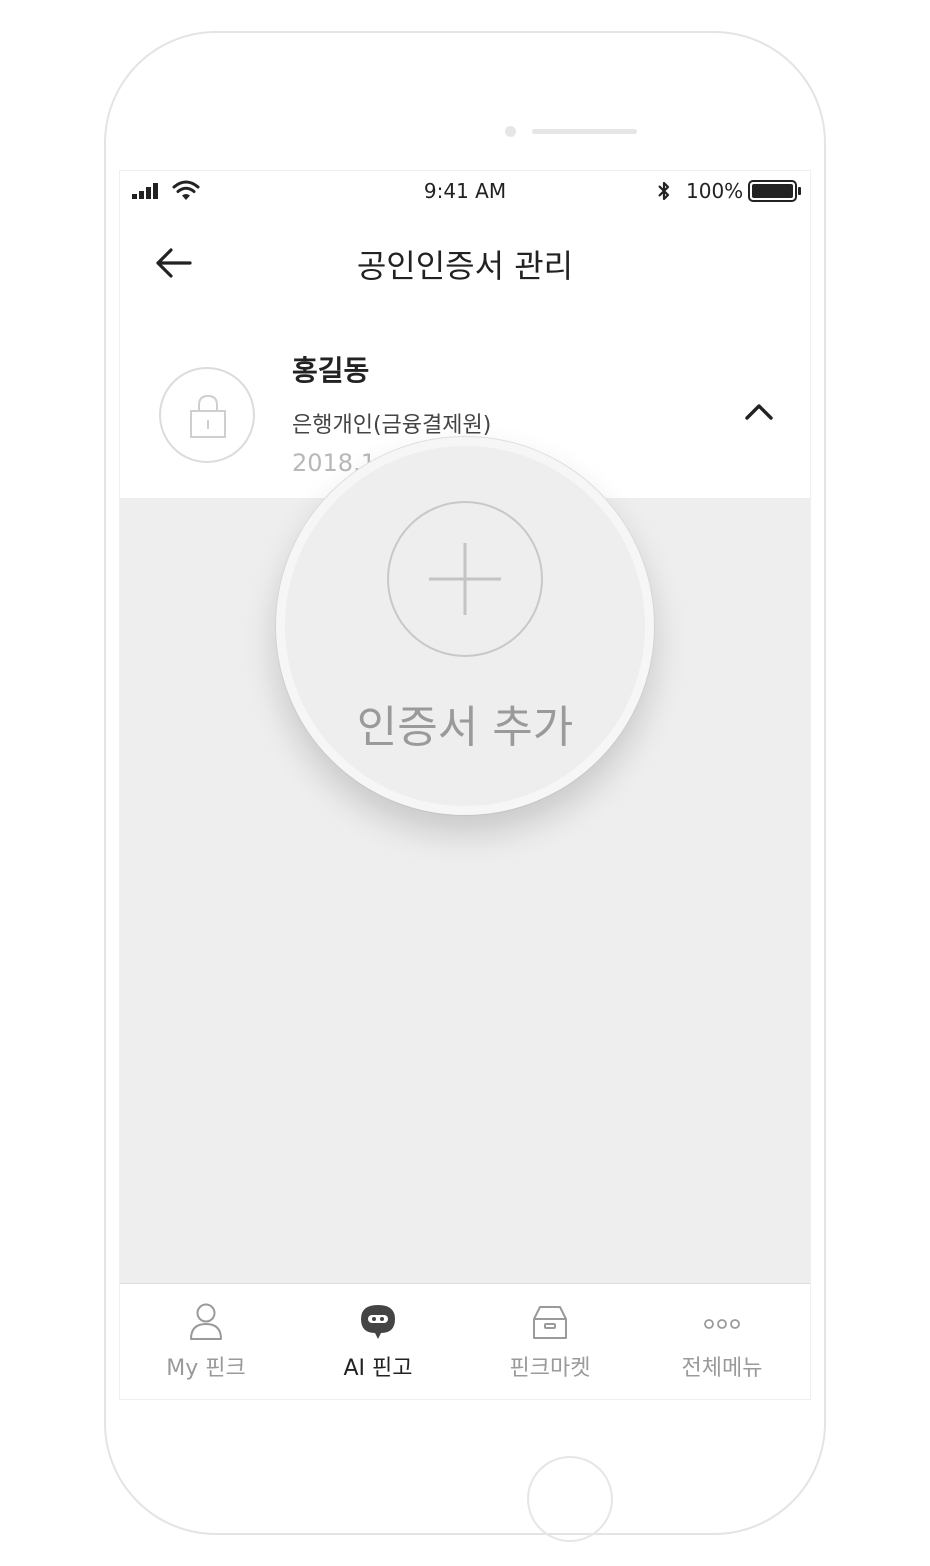  I want to click on app-header: 공인인증서 관리, so click(465, 263).